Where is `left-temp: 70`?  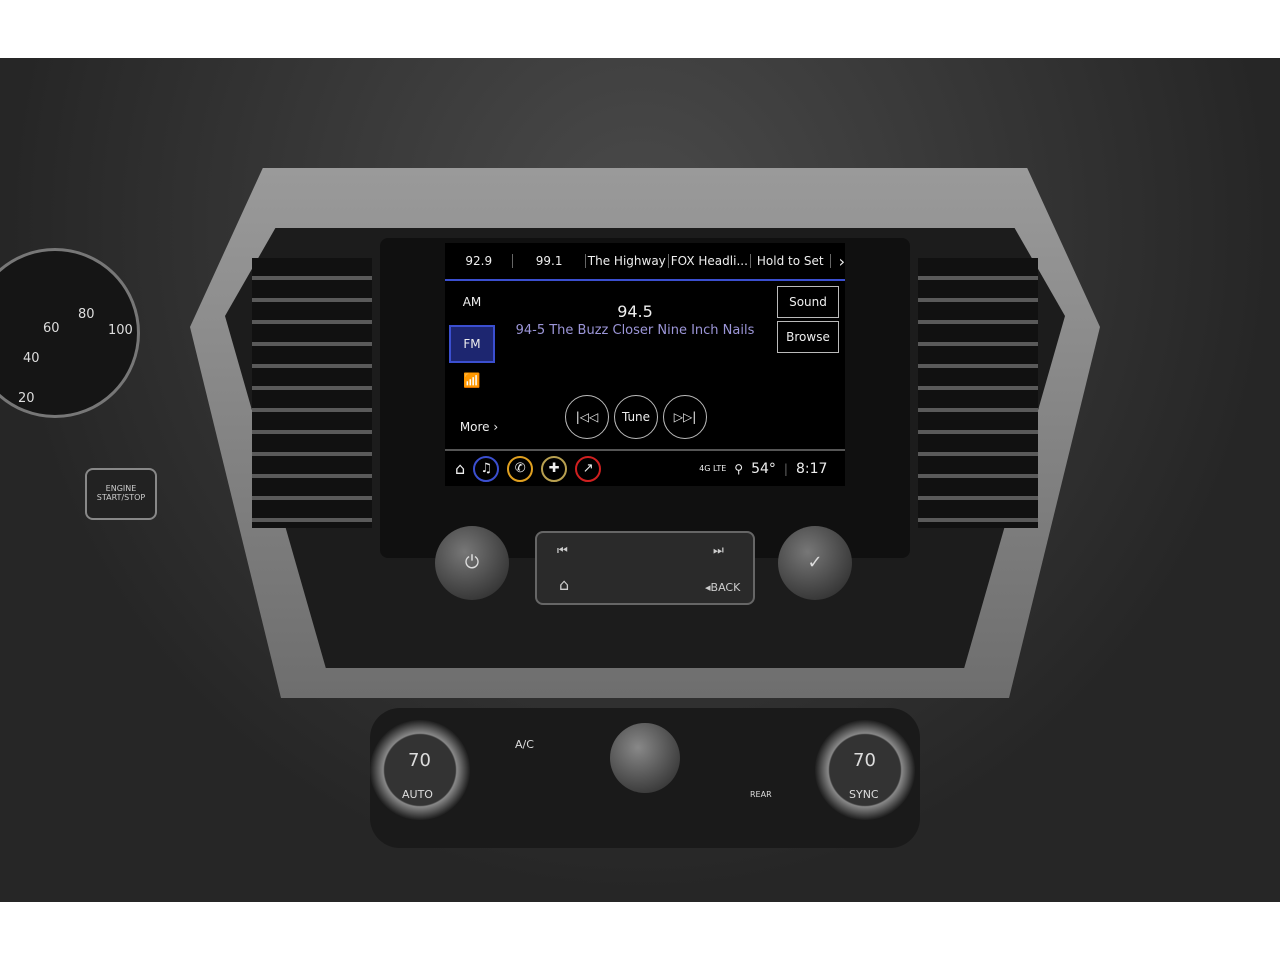
left-temp: 70 is located at coordinates (419, 760).